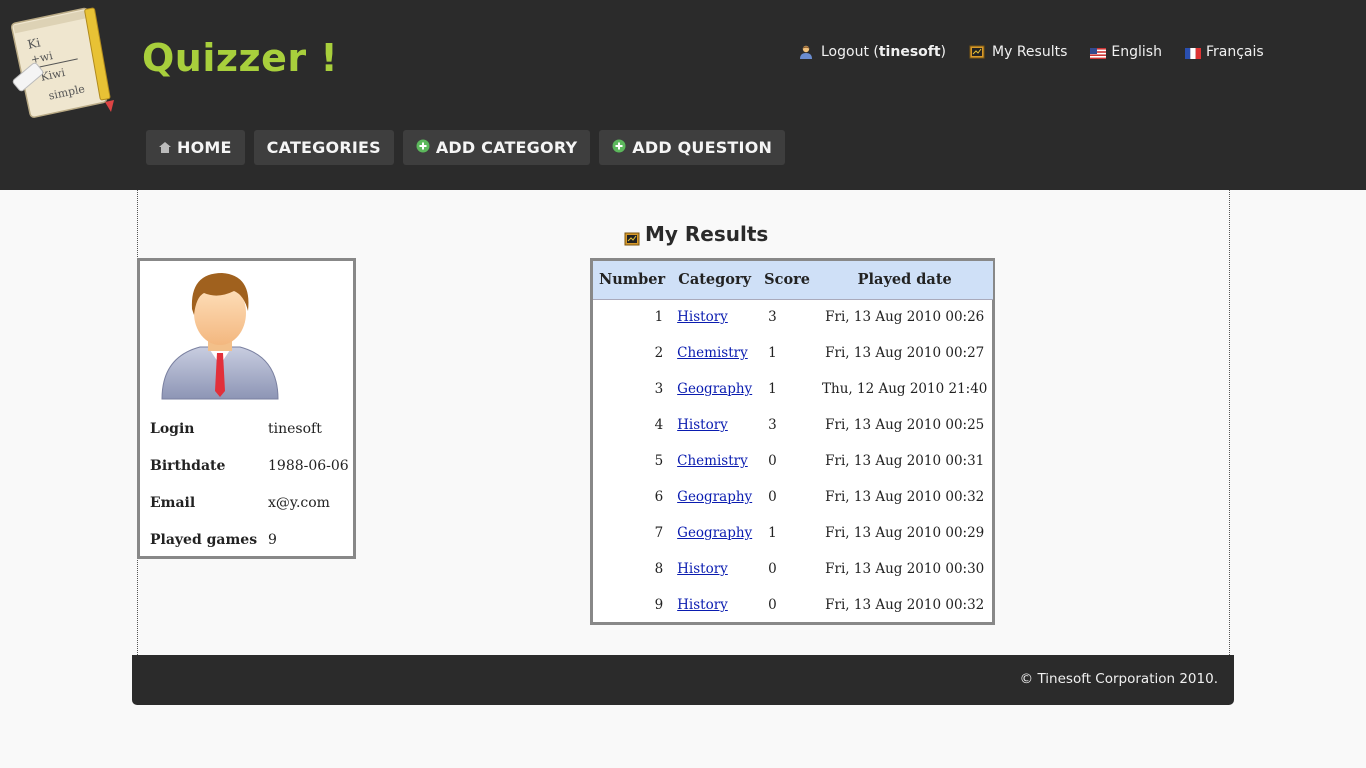 This screenshot has height=768, width=1366. I want to click on username: tinesoft, so click(909, 52).